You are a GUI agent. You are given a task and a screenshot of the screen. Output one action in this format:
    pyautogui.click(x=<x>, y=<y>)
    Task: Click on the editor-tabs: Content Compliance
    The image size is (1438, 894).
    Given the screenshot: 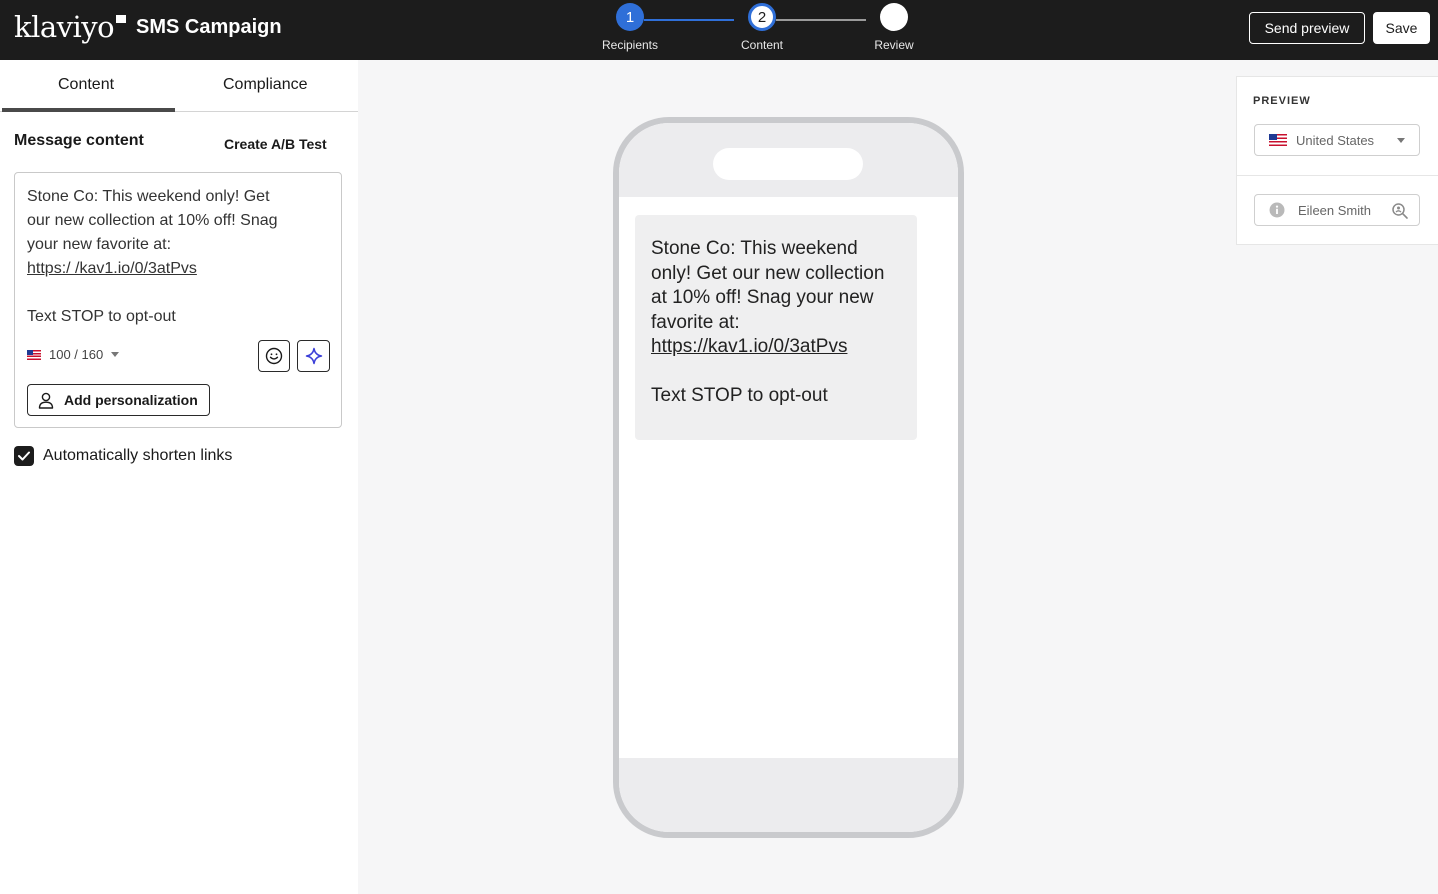 What is the action you would take?
    pyautogui.click(x=179, y=86)
    